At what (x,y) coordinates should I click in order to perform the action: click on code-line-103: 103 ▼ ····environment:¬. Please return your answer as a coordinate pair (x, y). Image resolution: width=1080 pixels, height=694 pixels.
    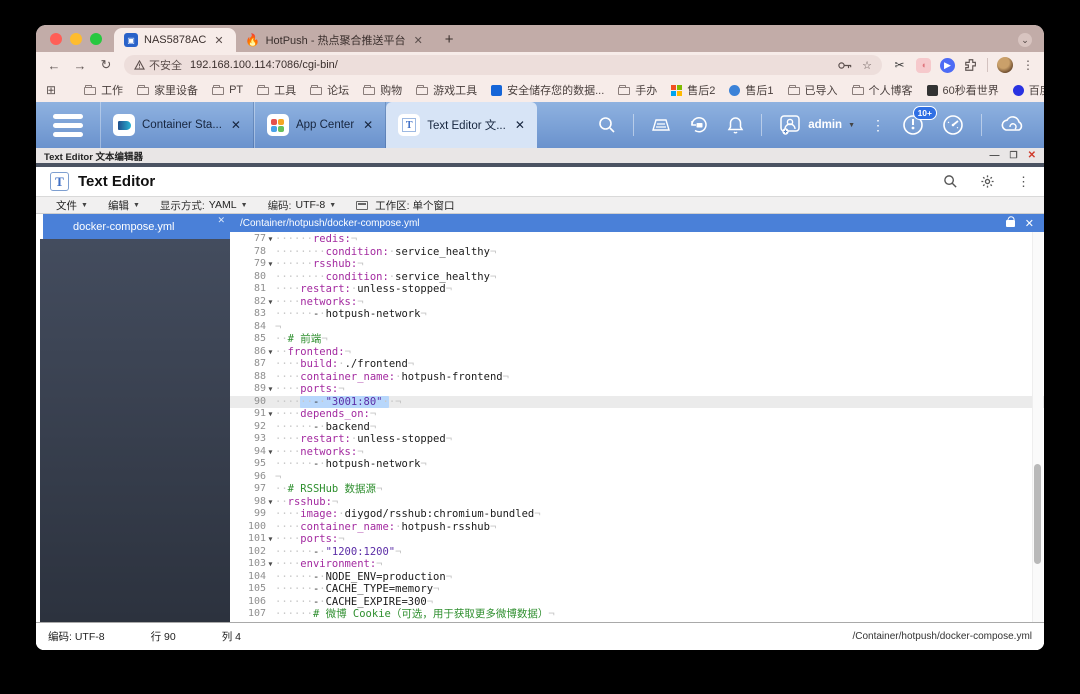
    Looking at the image, I should click on (637, 564).